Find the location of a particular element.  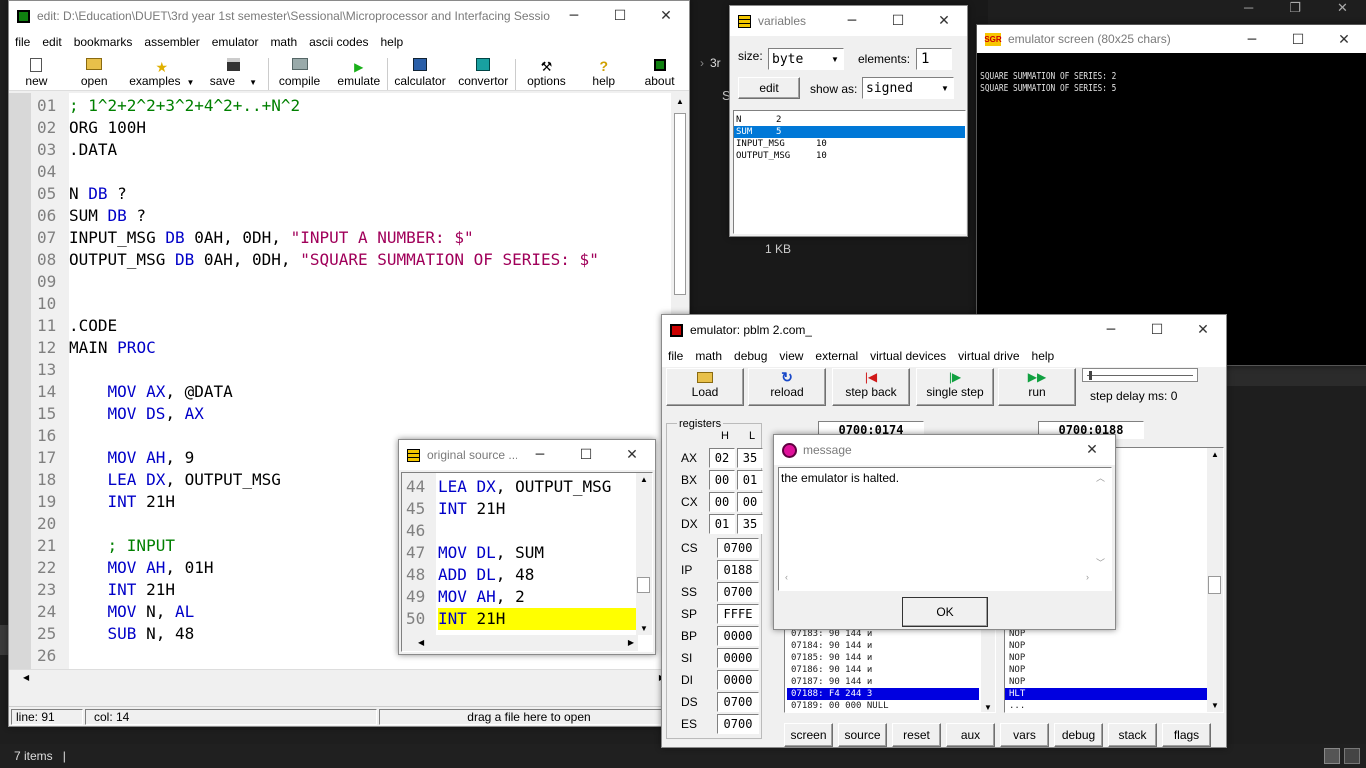

run-button: ▶▶ run is located at coordinates (1037, 387).